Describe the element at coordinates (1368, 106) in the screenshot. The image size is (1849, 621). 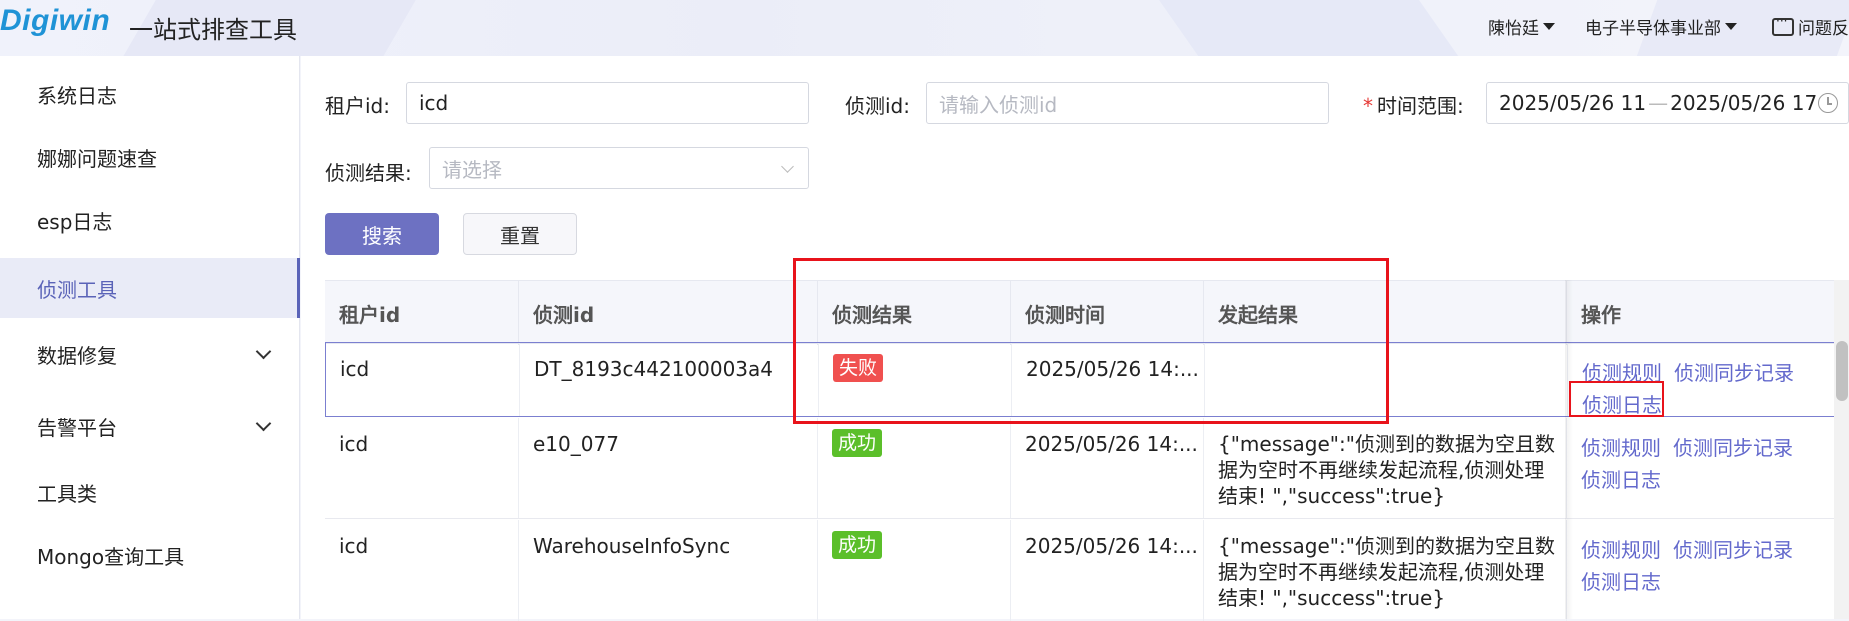
I see `required-mark: *` at that location.